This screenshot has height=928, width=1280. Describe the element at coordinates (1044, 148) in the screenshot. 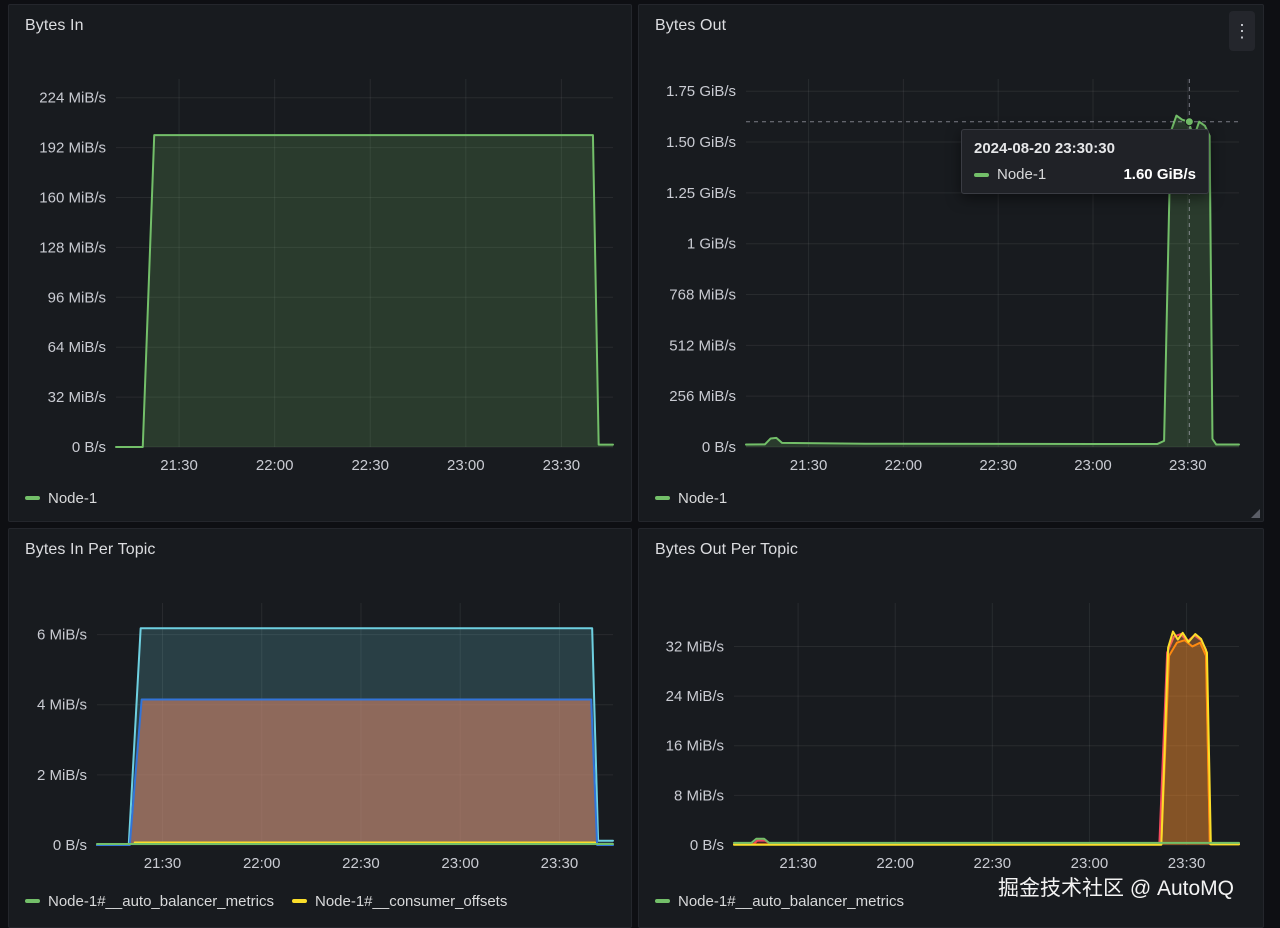

I see `tooltip-timestamp: 2024-08-20 23:30:30` at that location.